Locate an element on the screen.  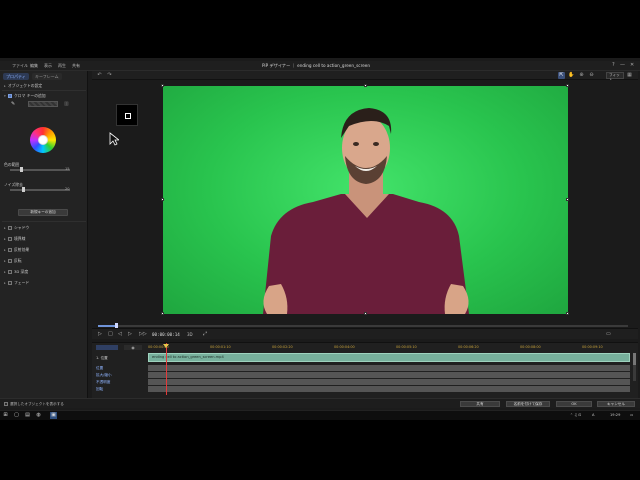
fade-checkbox is located at coordinates (10, 283).